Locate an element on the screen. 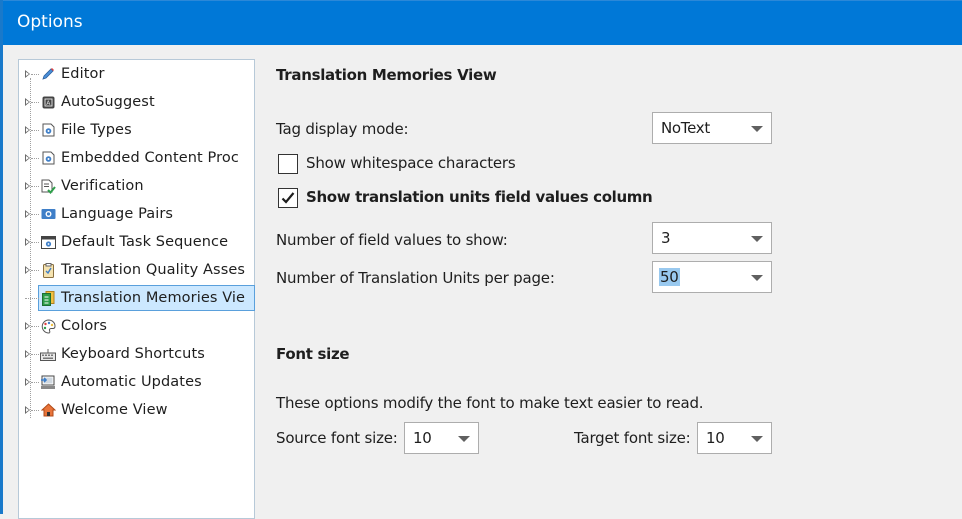 The height and width of the screenshot is (519, 962). field-values-count-value: 3 is located at coordinates (666, 238).